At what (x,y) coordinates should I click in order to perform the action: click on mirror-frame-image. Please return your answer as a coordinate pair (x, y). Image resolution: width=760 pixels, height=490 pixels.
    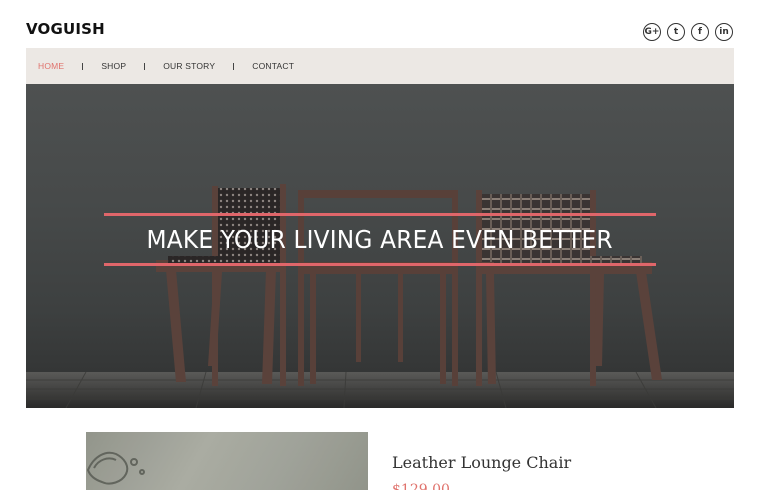
    Looking at the image, I should click on (227, 461).